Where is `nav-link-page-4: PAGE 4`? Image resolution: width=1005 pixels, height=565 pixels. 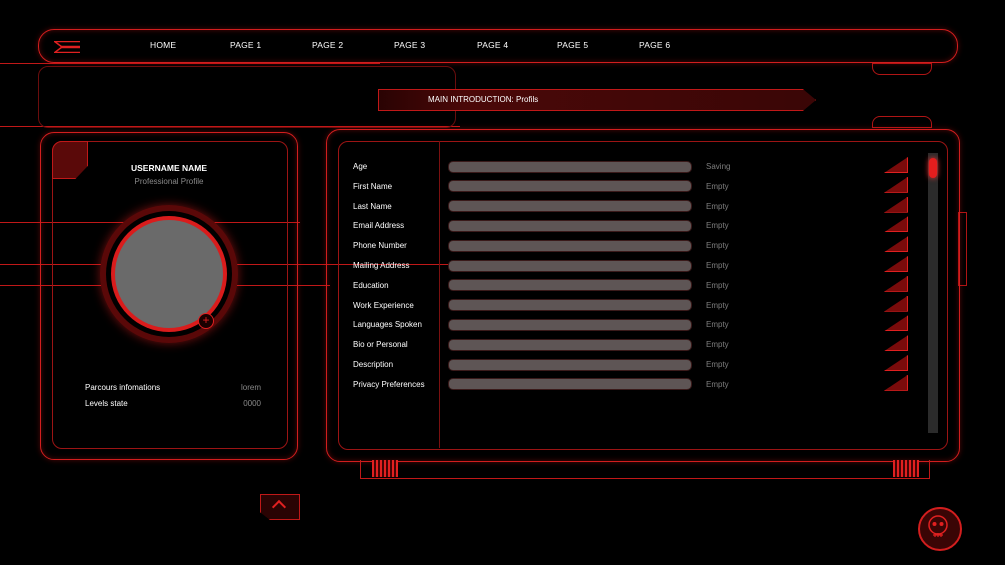
nav-link-page-4: PAGE 4 is located at coordinates (492, 45).